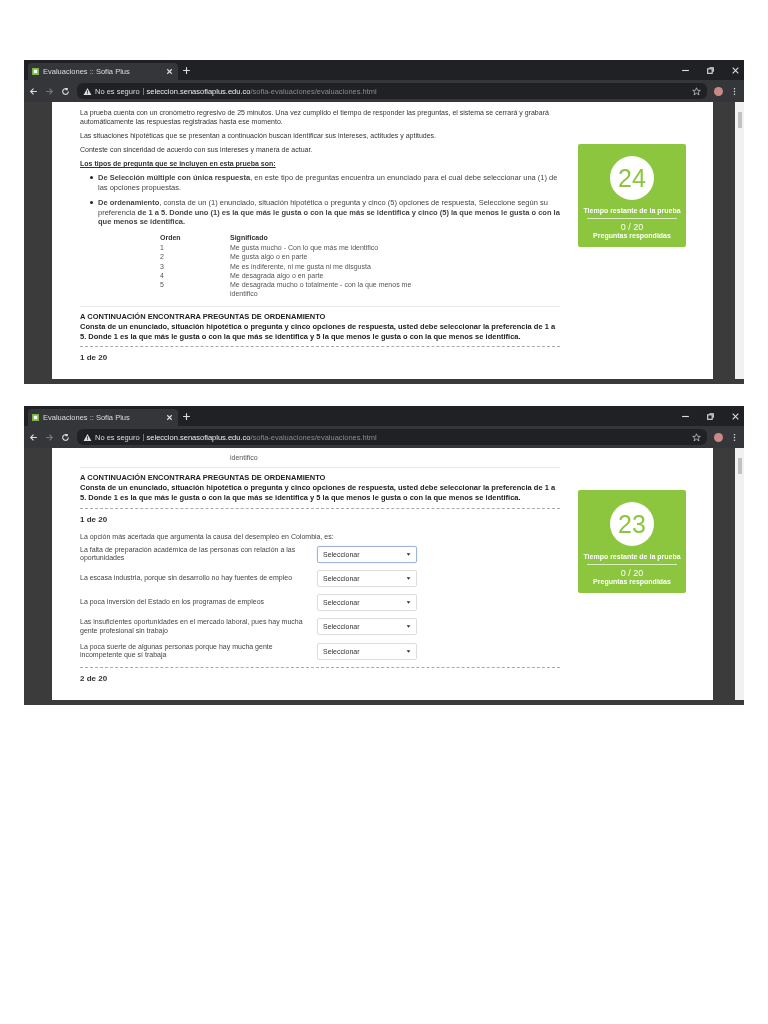 This screenshot has height=1024, width=768. I want to click on question-counter: 2 de 20, so click(94, 679).